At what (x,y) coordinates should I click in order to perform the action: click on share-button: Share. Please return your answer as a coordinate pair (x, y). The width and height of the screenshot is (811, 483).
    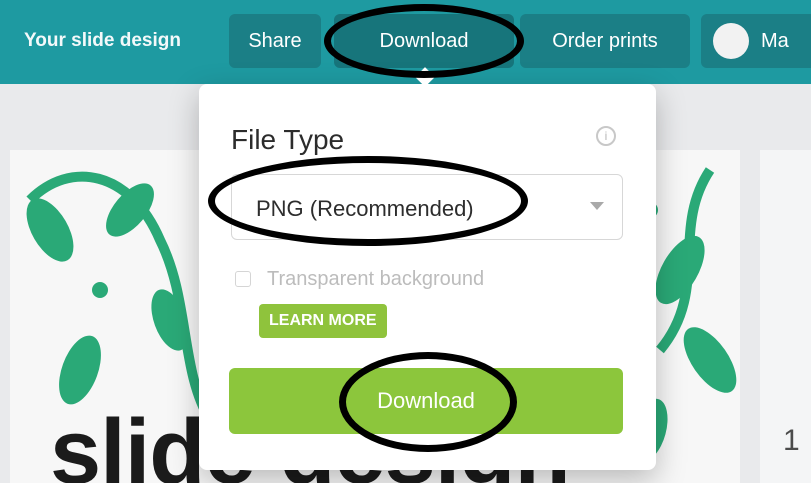
    Looking at the image, I should click on (275, 41).